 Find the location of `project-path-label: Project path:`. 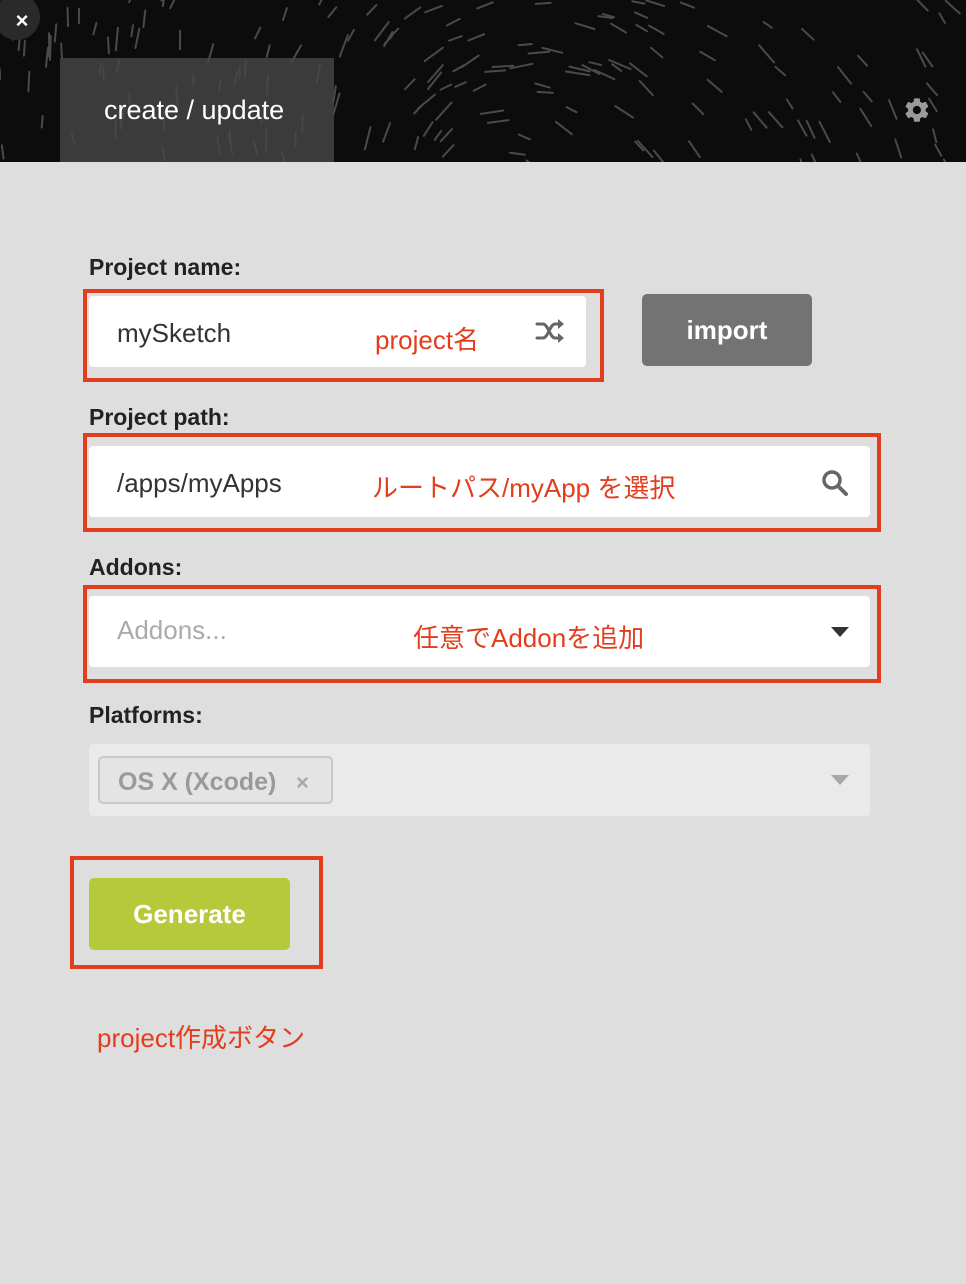

project-path-label: Project path: is located at coordinates (159, 417).